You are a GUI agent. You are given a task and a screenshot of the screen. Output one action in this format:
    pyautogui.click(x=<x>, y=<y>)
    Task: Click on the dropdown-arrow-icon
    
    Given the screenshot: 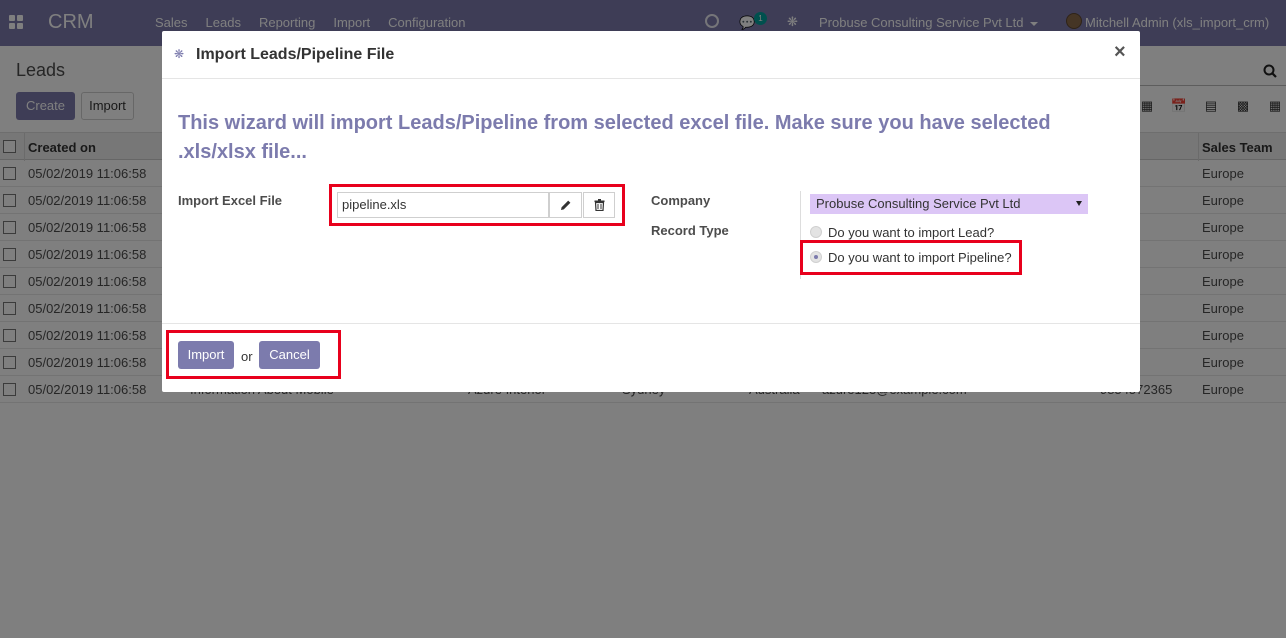 What is the action you would take?
    pyautogui.click(x=1079, y=203)
    